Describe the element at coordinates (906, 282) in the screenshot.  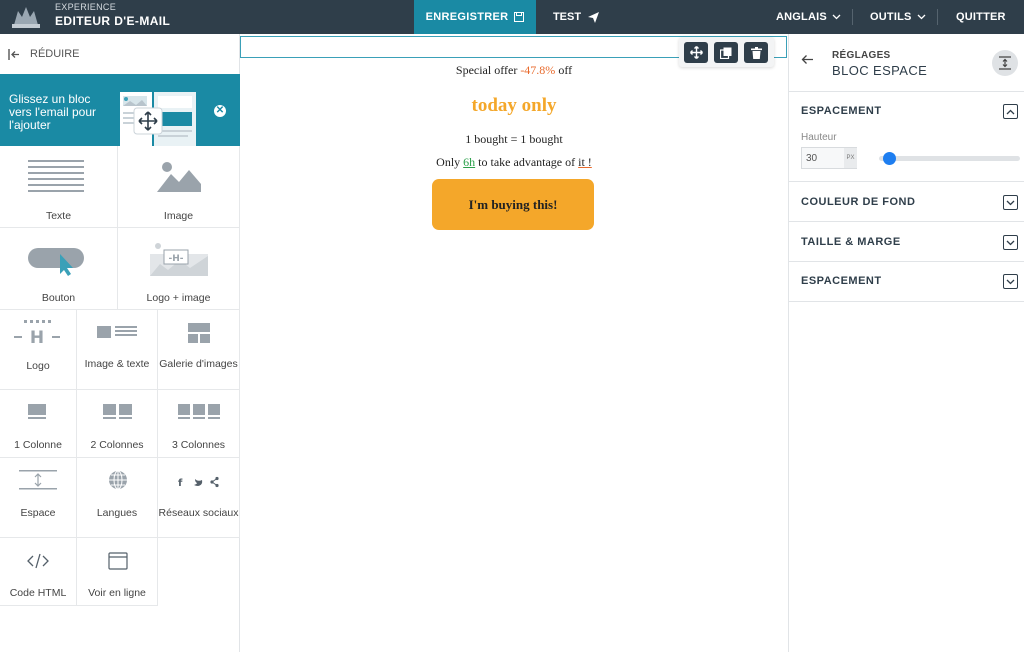
I see `section-spacing-2: ESPACEMENT` at that location.